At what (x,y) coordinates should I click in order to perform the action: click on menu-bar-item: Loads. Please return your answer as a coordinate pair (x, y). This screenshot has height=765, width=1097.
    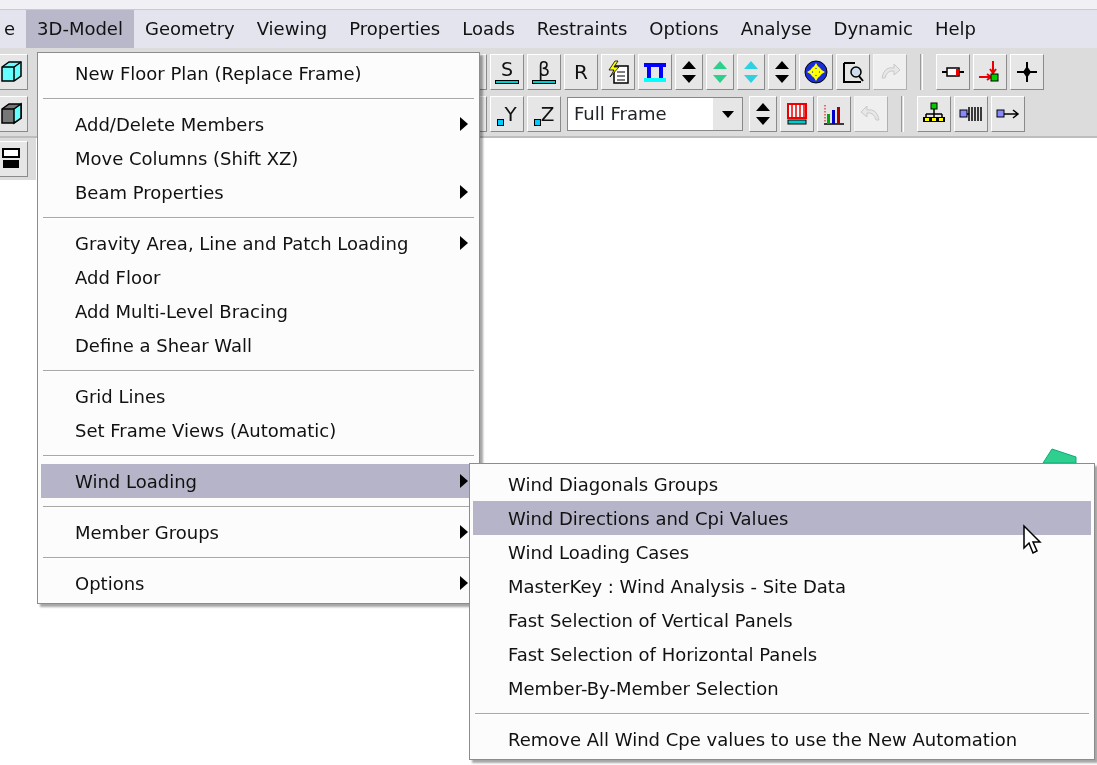
    Looking at the image, I should click on (488, 29).